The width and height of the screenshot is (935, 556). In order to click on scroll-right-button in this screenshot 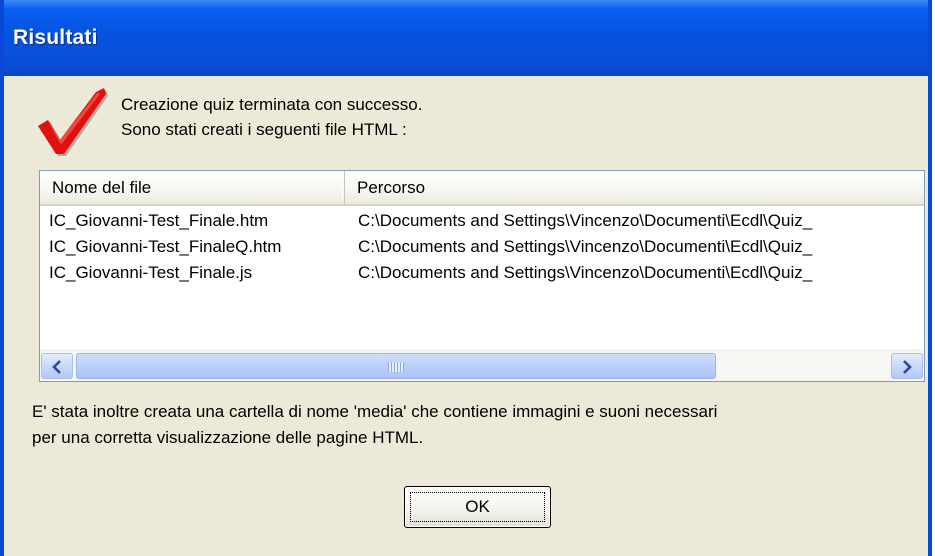, I will do `click(907, 366)`.